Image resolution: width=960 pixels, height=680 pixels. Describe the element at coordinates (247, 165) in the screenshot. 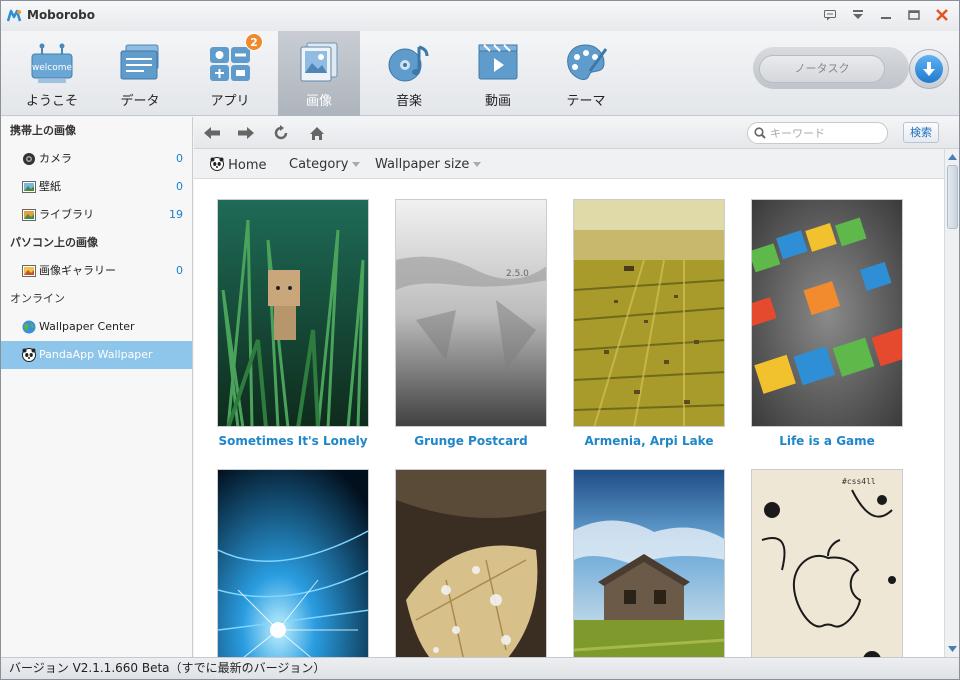

I see `filter-home-label: Home` at that location.